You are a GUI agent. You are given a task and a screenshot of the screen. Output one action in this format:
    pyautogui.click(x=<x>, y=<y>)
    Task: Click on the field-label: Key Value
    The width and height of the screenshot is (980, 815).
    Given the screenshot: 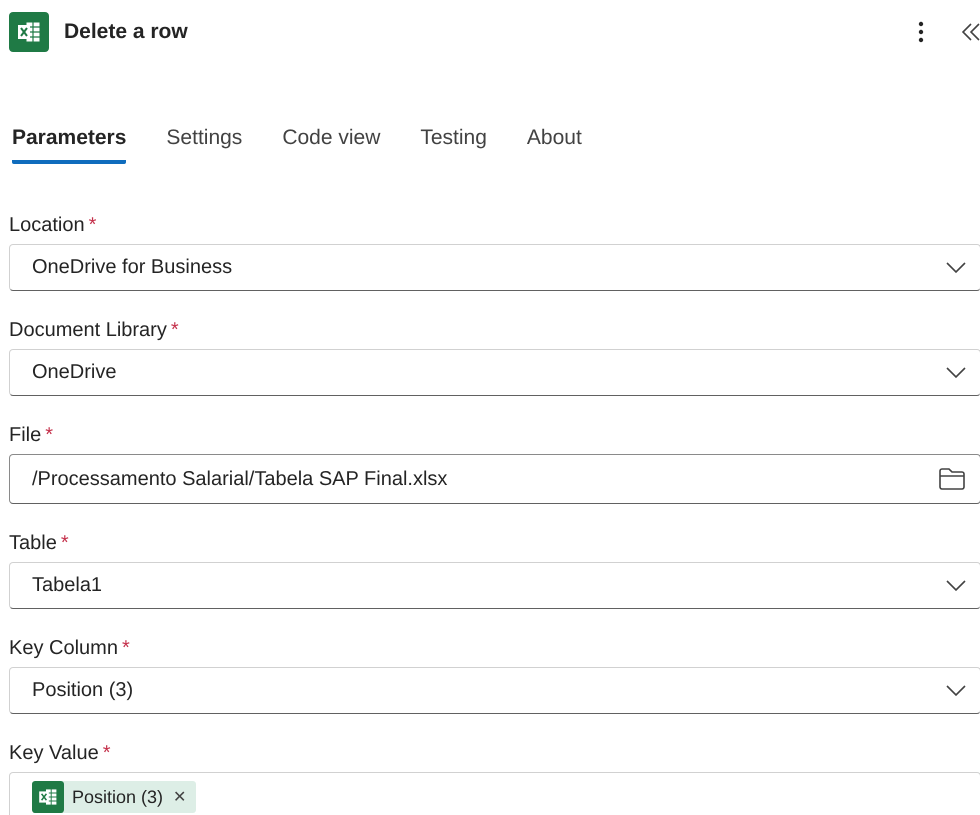 What is the action you would take?
    pyautogui.click(x=54, y=753)
    